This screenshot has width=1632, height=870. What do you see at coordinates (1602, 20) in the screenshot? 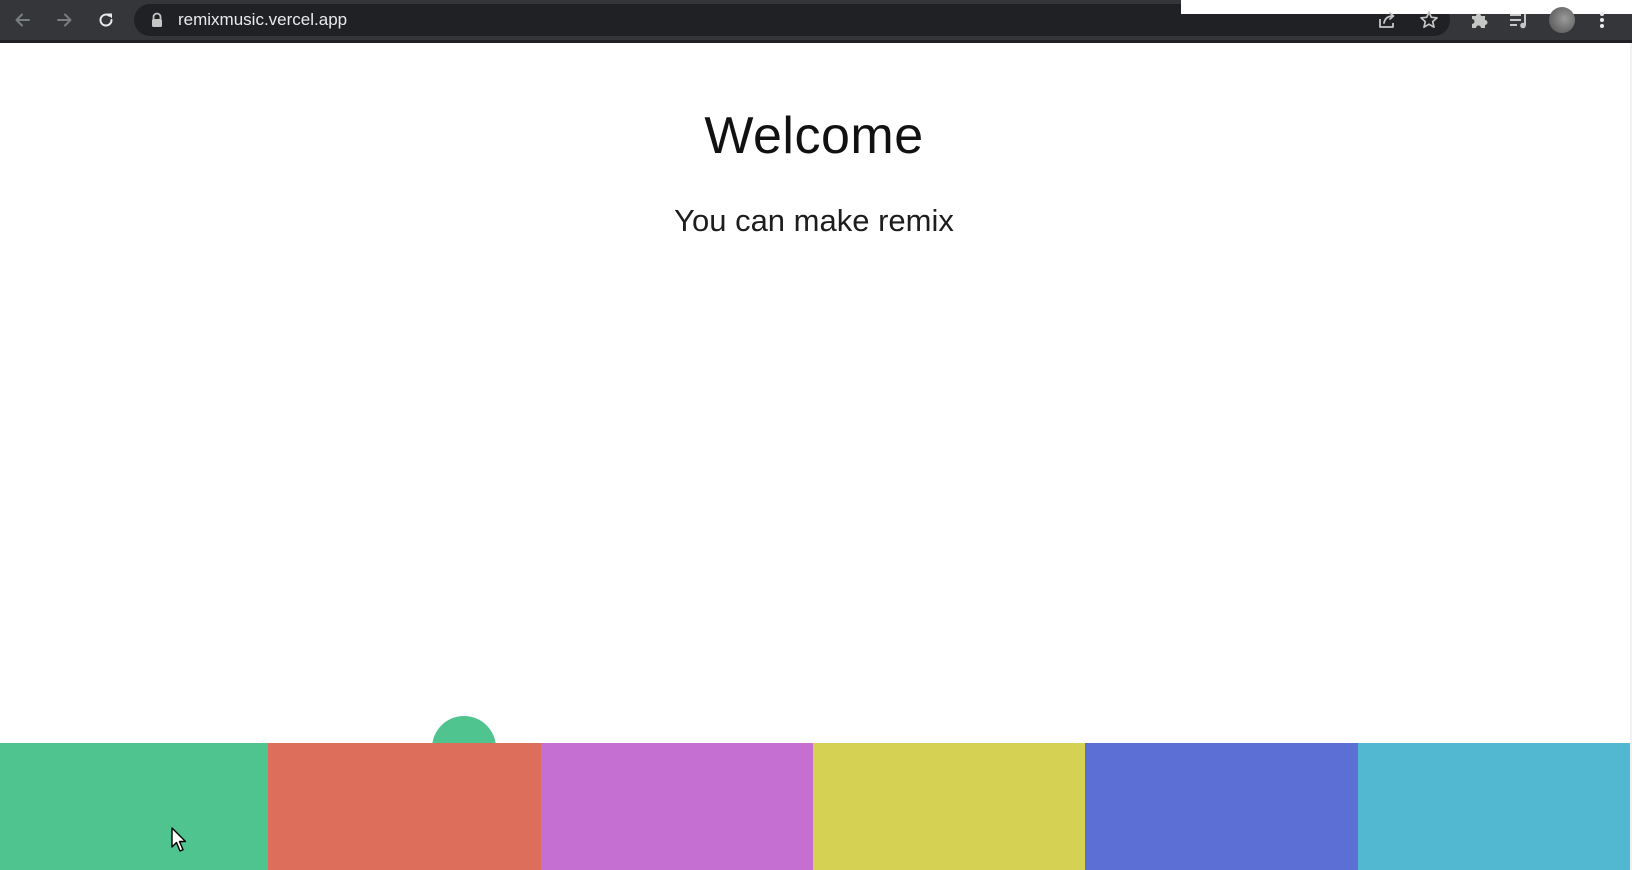
I see `kebab-menu-icon` at bounding box center [1602, 20].